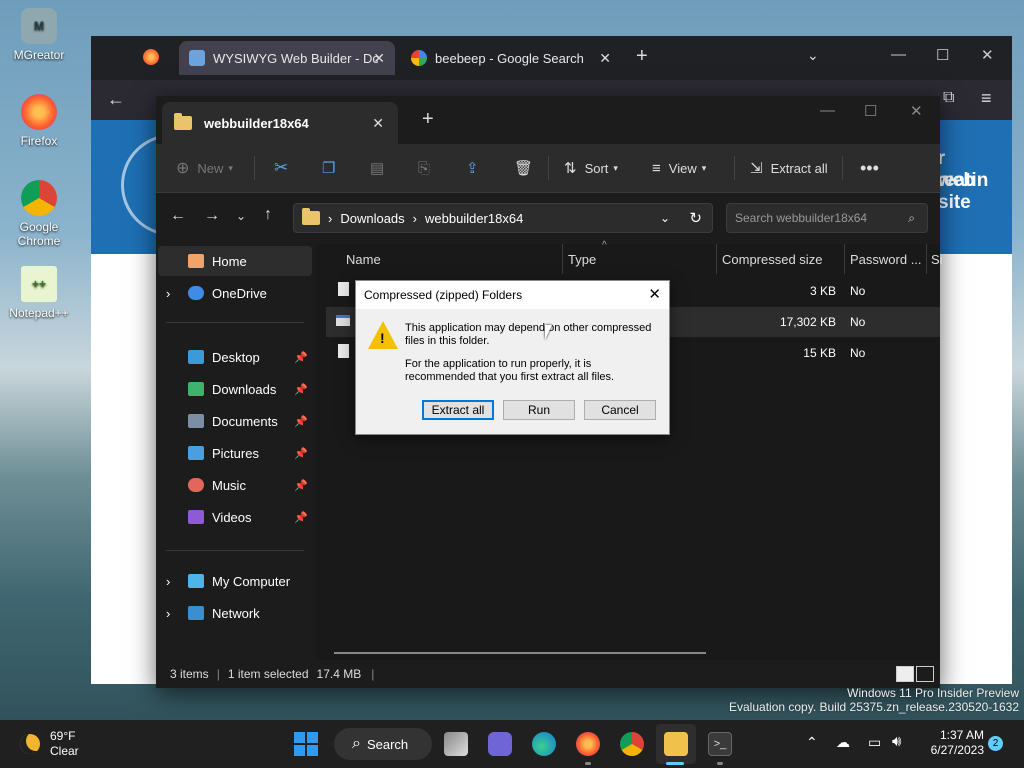 This screenshot has height=768, width=1024. Describe the element at coordinates (620, 410) in the screenshot. I see `cancel-button: Cancel` at that location.